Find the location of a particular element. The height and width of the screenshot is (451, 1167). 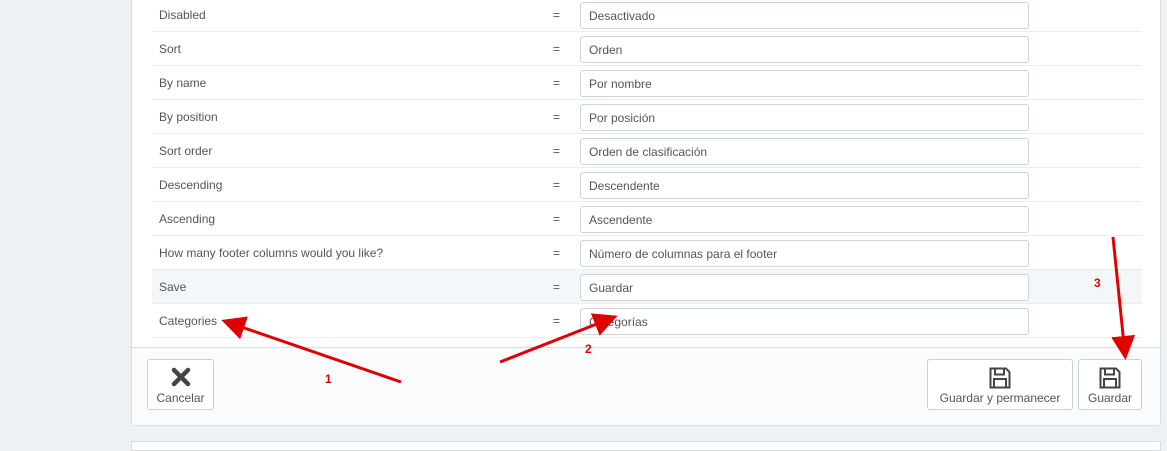

table-row: Sort = is located at coordinates (647, 49).